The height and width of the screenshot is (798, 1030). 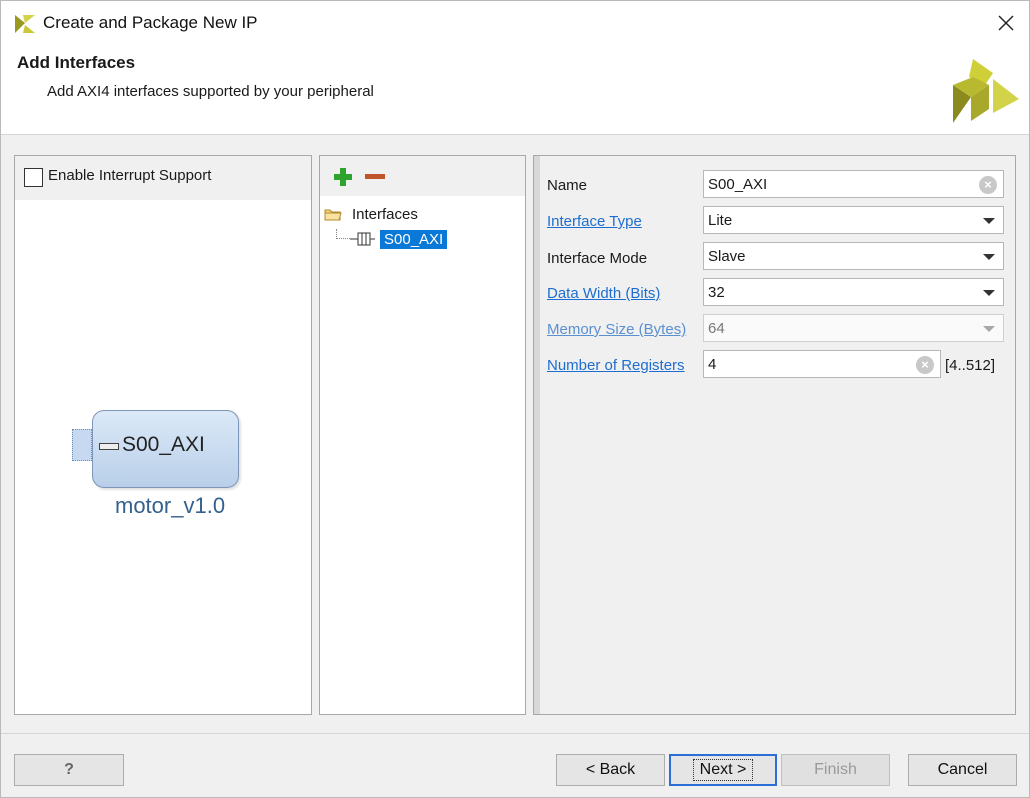 I want to click on tree-root-interfaces: Interfaces, so click(x=371, y=214).